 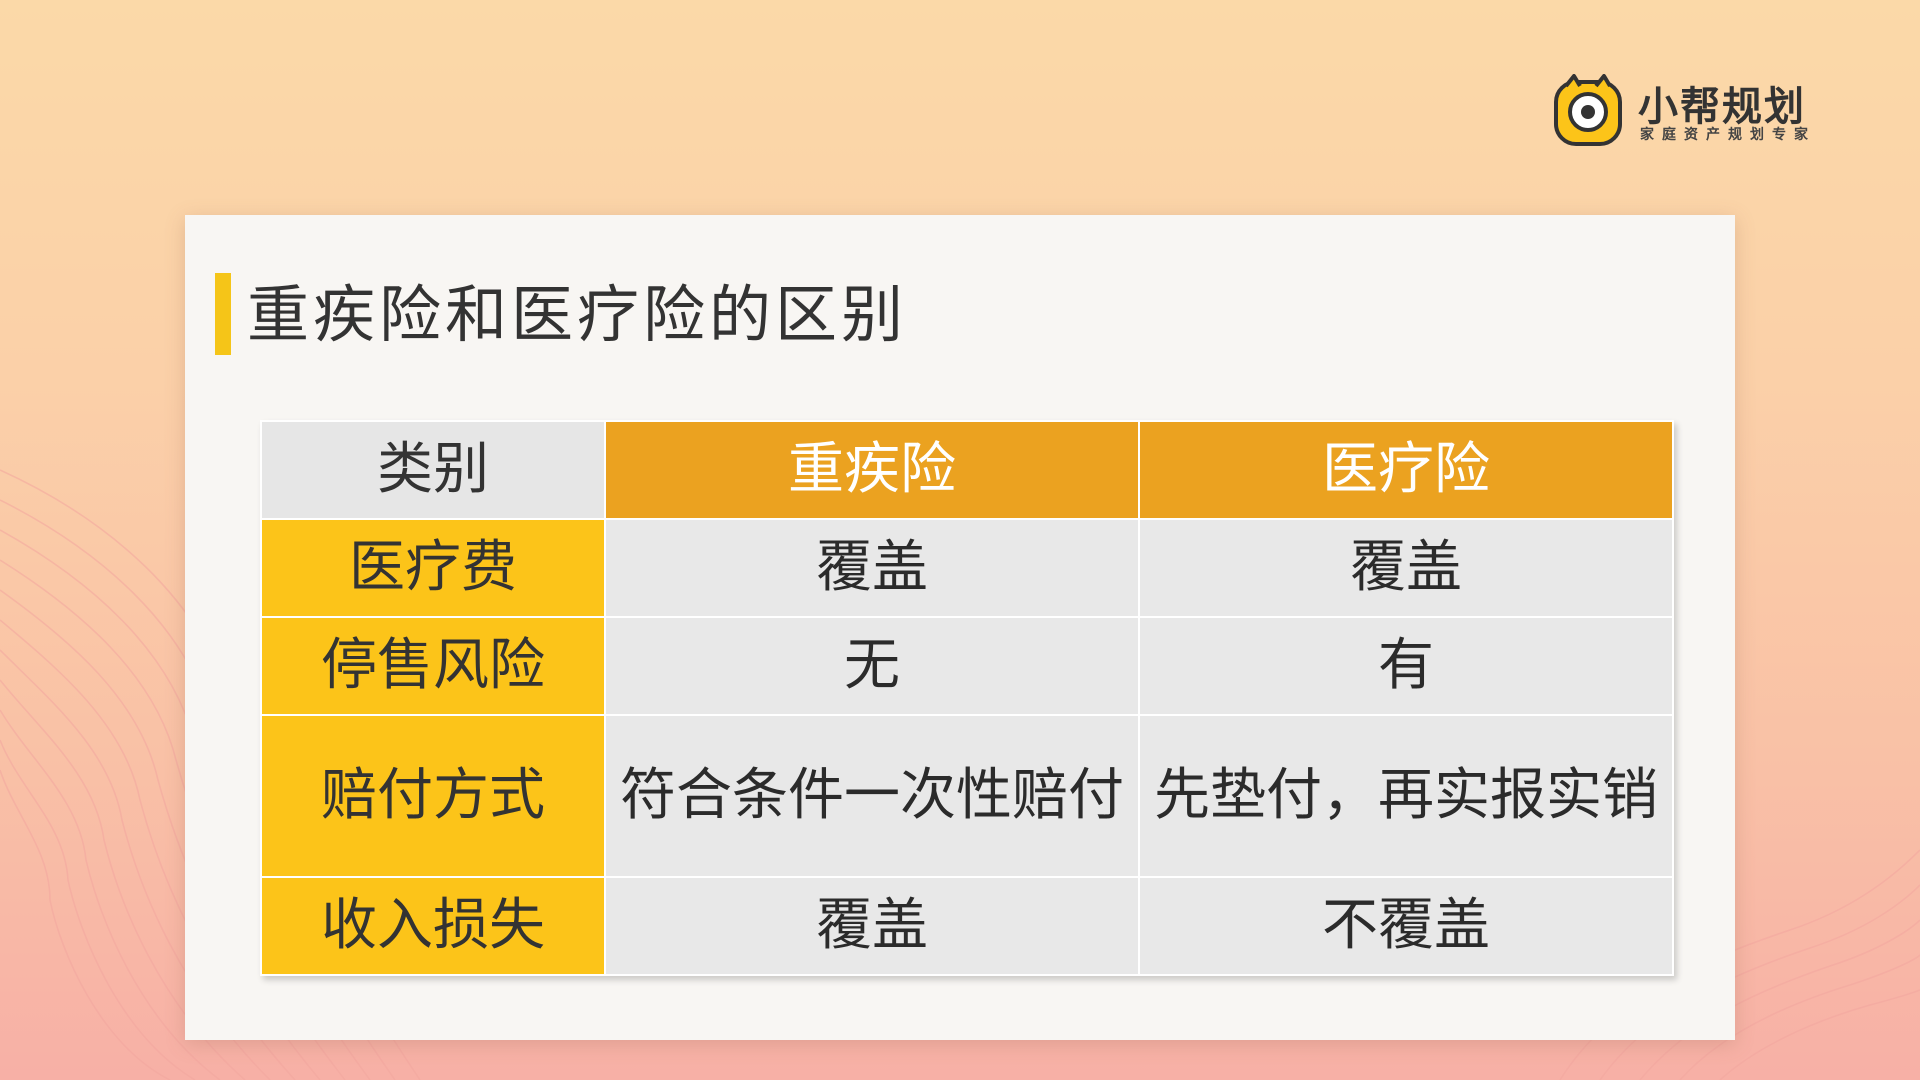 I want to click on table-row: 收入损失 覆盖 不覆盖, so click(x=967, y=926).